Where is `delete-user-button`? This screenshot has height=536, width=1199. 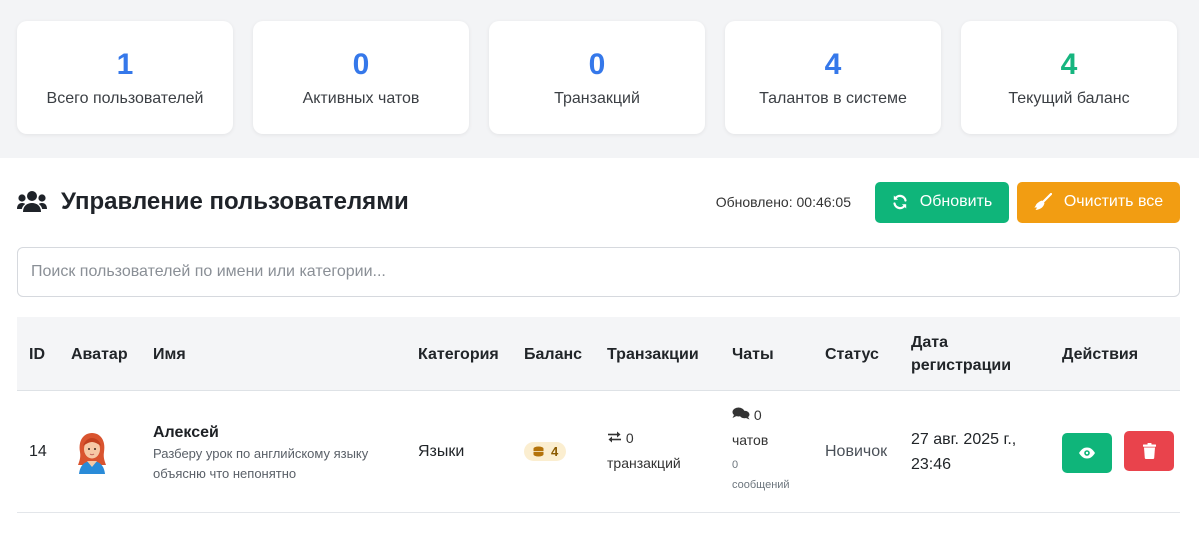 delete-user-button is located at coordinates (1149, 451).